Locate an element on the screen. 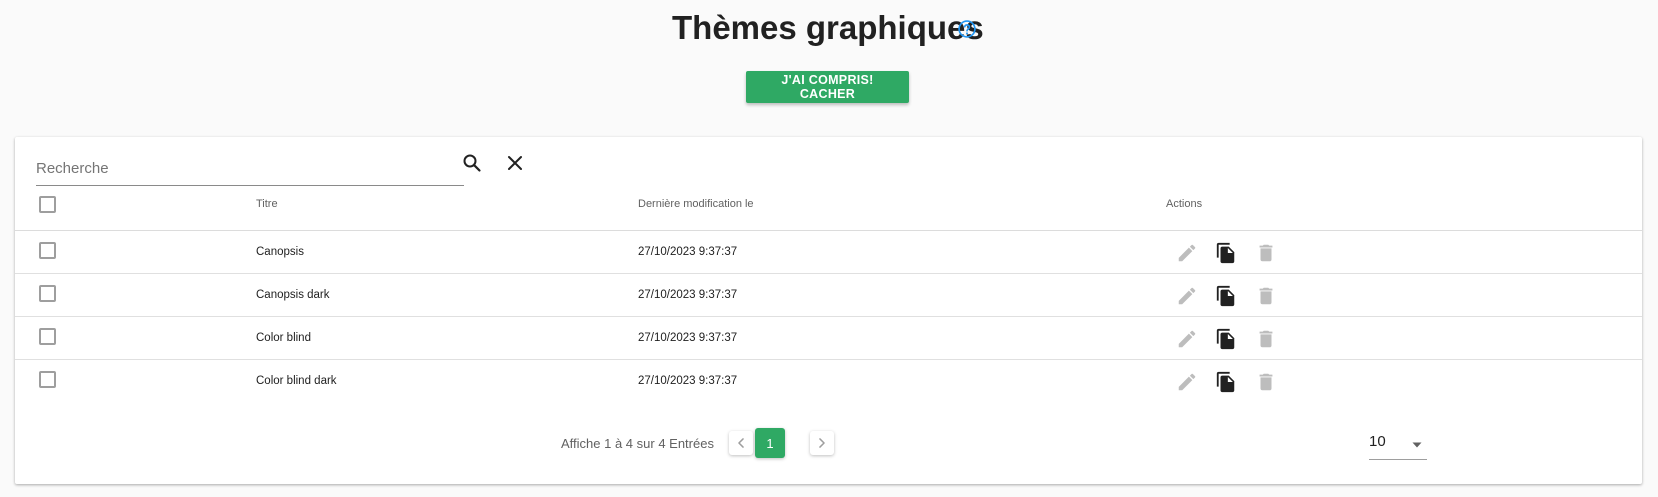  column-header-modified: Dernière modification le is located at coordinates (696, 204).